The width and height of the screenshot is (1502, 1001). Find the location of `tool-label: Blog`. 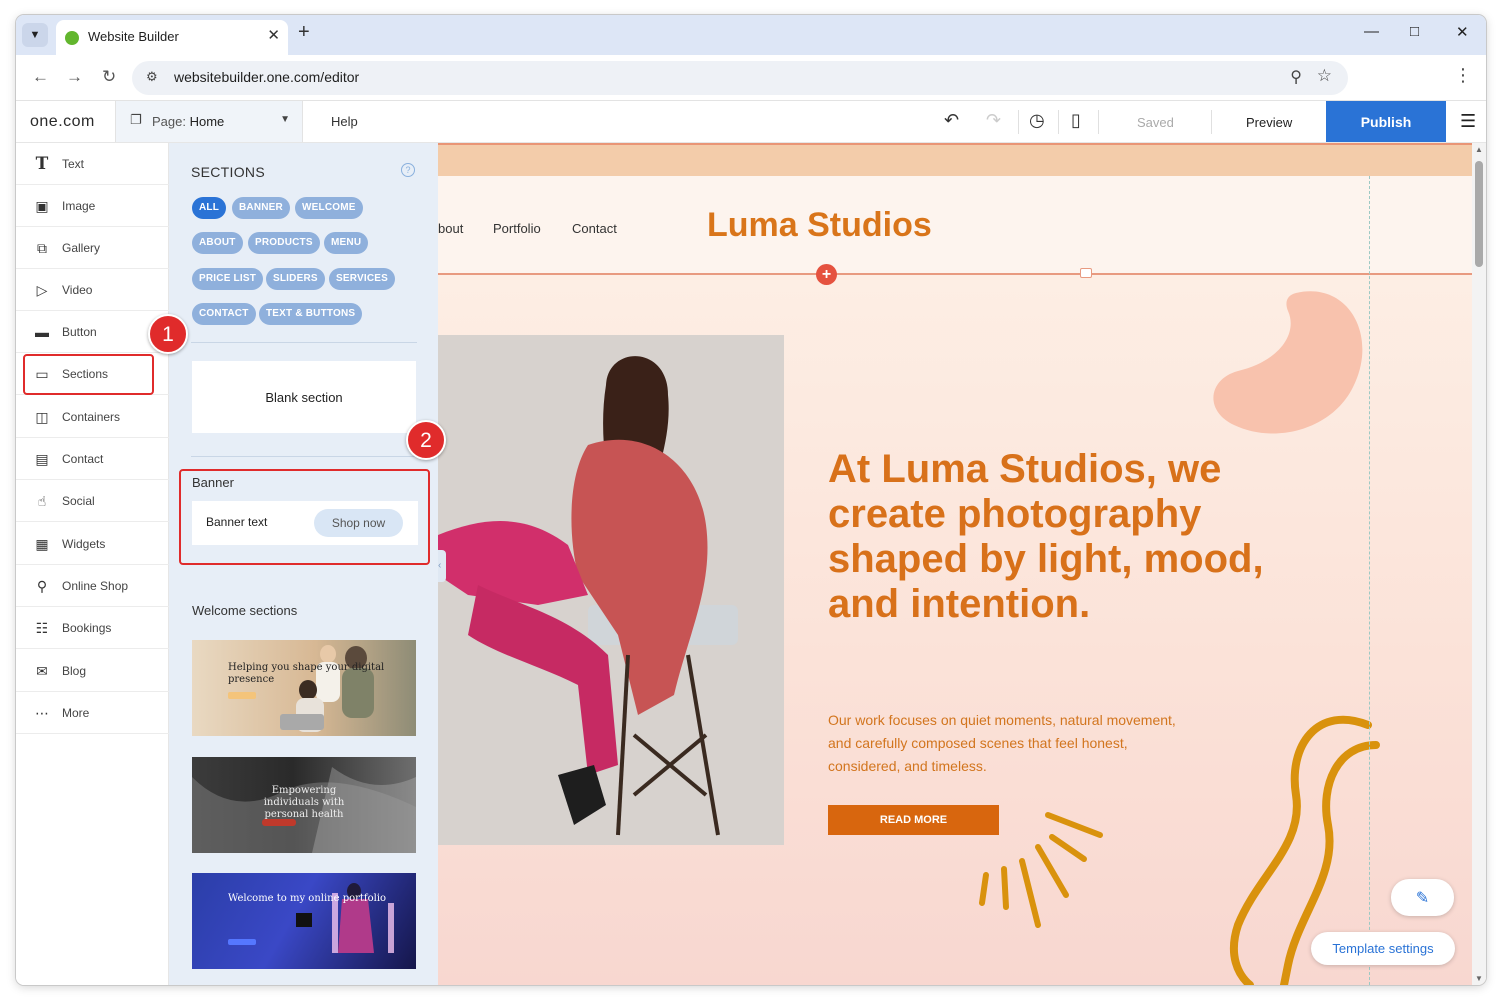

tool-label: Blog is located at coordinates (74, 671).